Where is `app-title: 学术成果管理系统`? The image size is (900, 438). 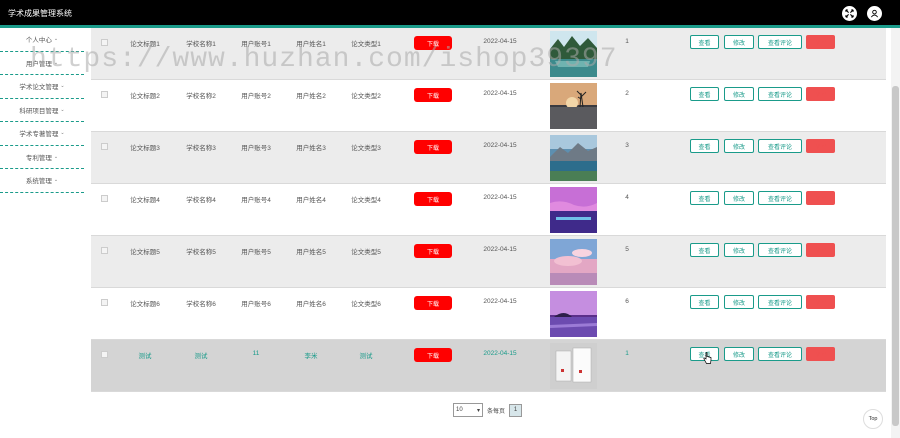
app-title: 学术成果管理系统 is located at coordinates (40, 13).